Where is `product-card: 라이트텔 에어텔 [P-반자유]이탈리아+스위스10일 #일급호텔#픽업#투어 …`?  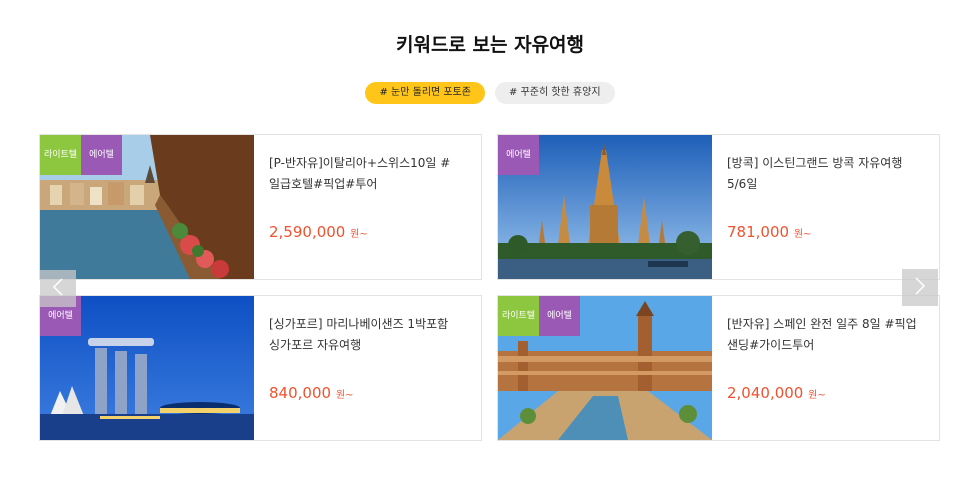 product-card: 라이트텔 에어텔 [P-반자유]이탈리아+스위스10일 #일급호텔#픽업#투어 … is located at coordinates (260, 207).